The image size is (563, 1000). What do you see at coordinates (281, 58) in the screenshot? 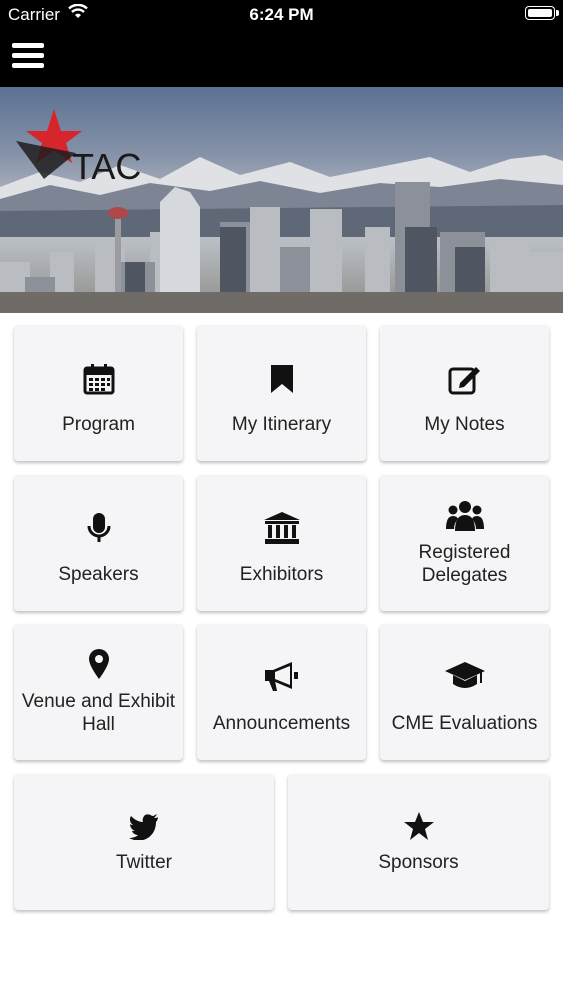
I see `nav-bar` at bounding box center [281, 58].